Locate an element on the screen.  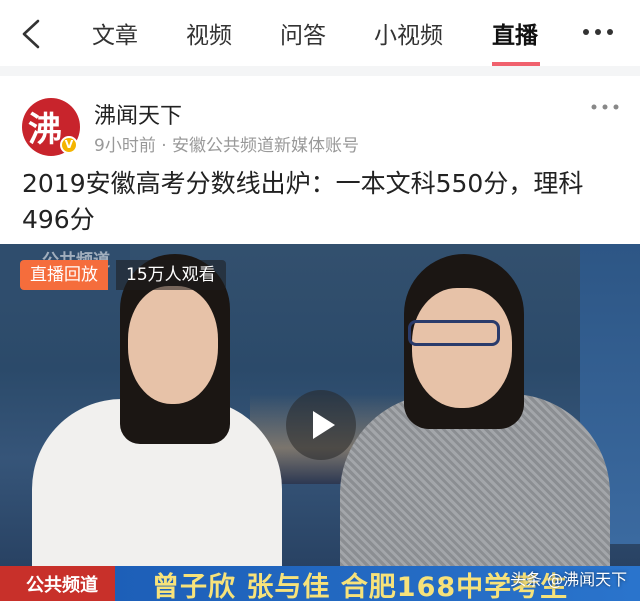
author-name: 沸闻天下 is located at coordinates (138, 114).